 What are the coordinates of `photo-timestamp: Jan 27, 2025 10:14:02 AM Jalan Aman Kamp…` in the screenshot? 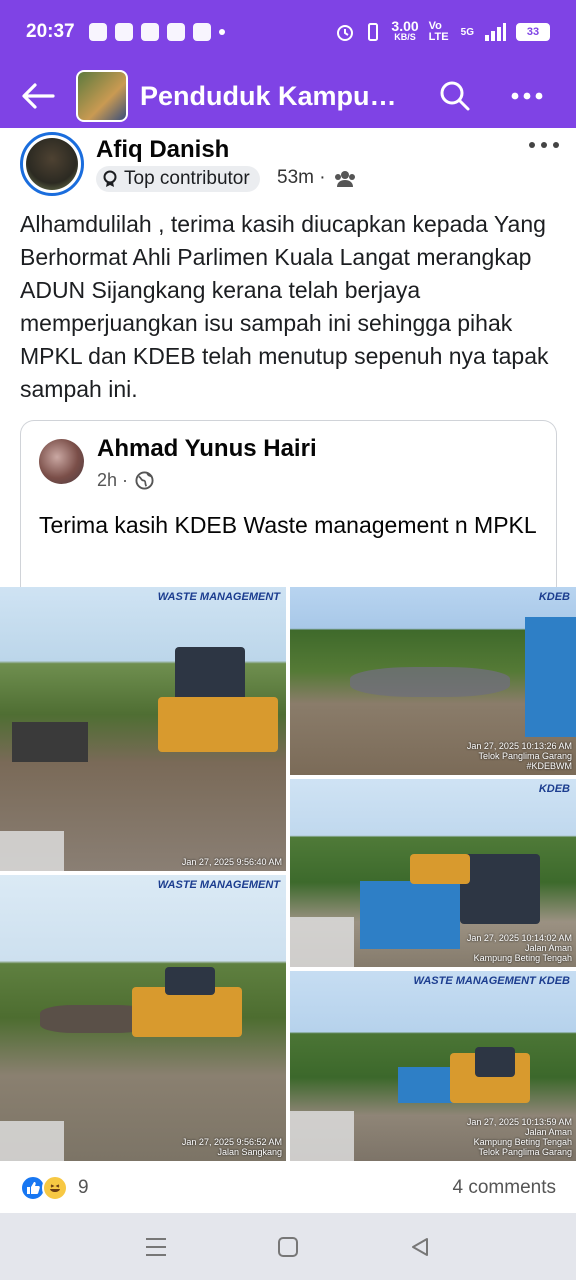 It's located at (519, 948).